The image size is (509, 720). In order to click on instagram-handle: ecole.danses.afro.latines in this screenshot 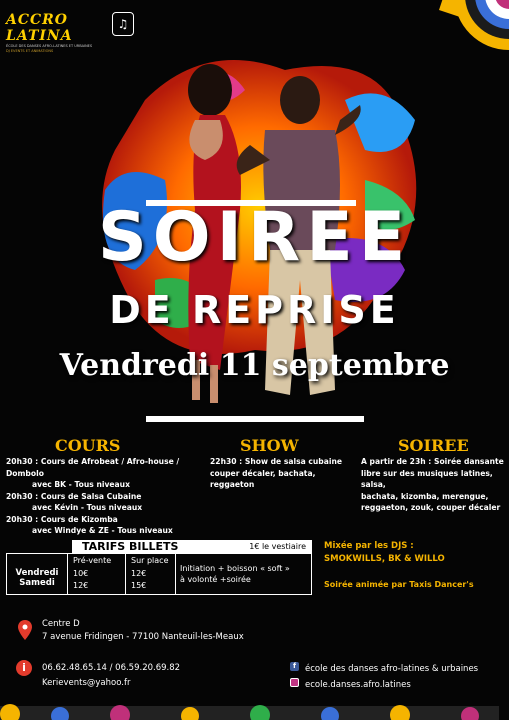, I will do `click(358, 685)`.